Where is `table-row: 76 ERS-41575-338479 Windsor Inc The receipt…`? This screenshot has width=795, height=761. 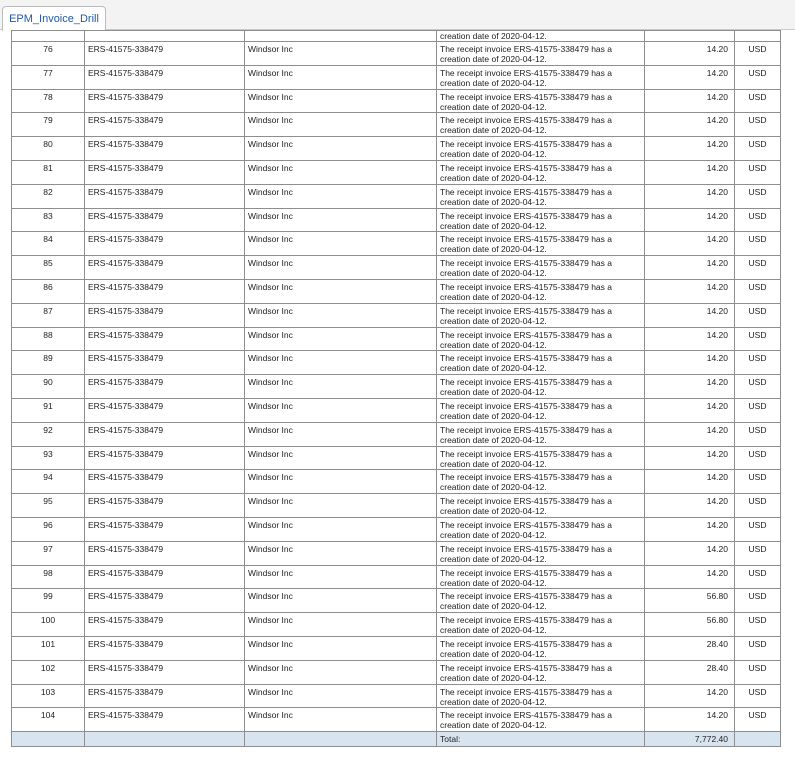 table-row: 76 ERS-41575-338479 Windsor Inc The receipt… is located at coordinates (396, 53).